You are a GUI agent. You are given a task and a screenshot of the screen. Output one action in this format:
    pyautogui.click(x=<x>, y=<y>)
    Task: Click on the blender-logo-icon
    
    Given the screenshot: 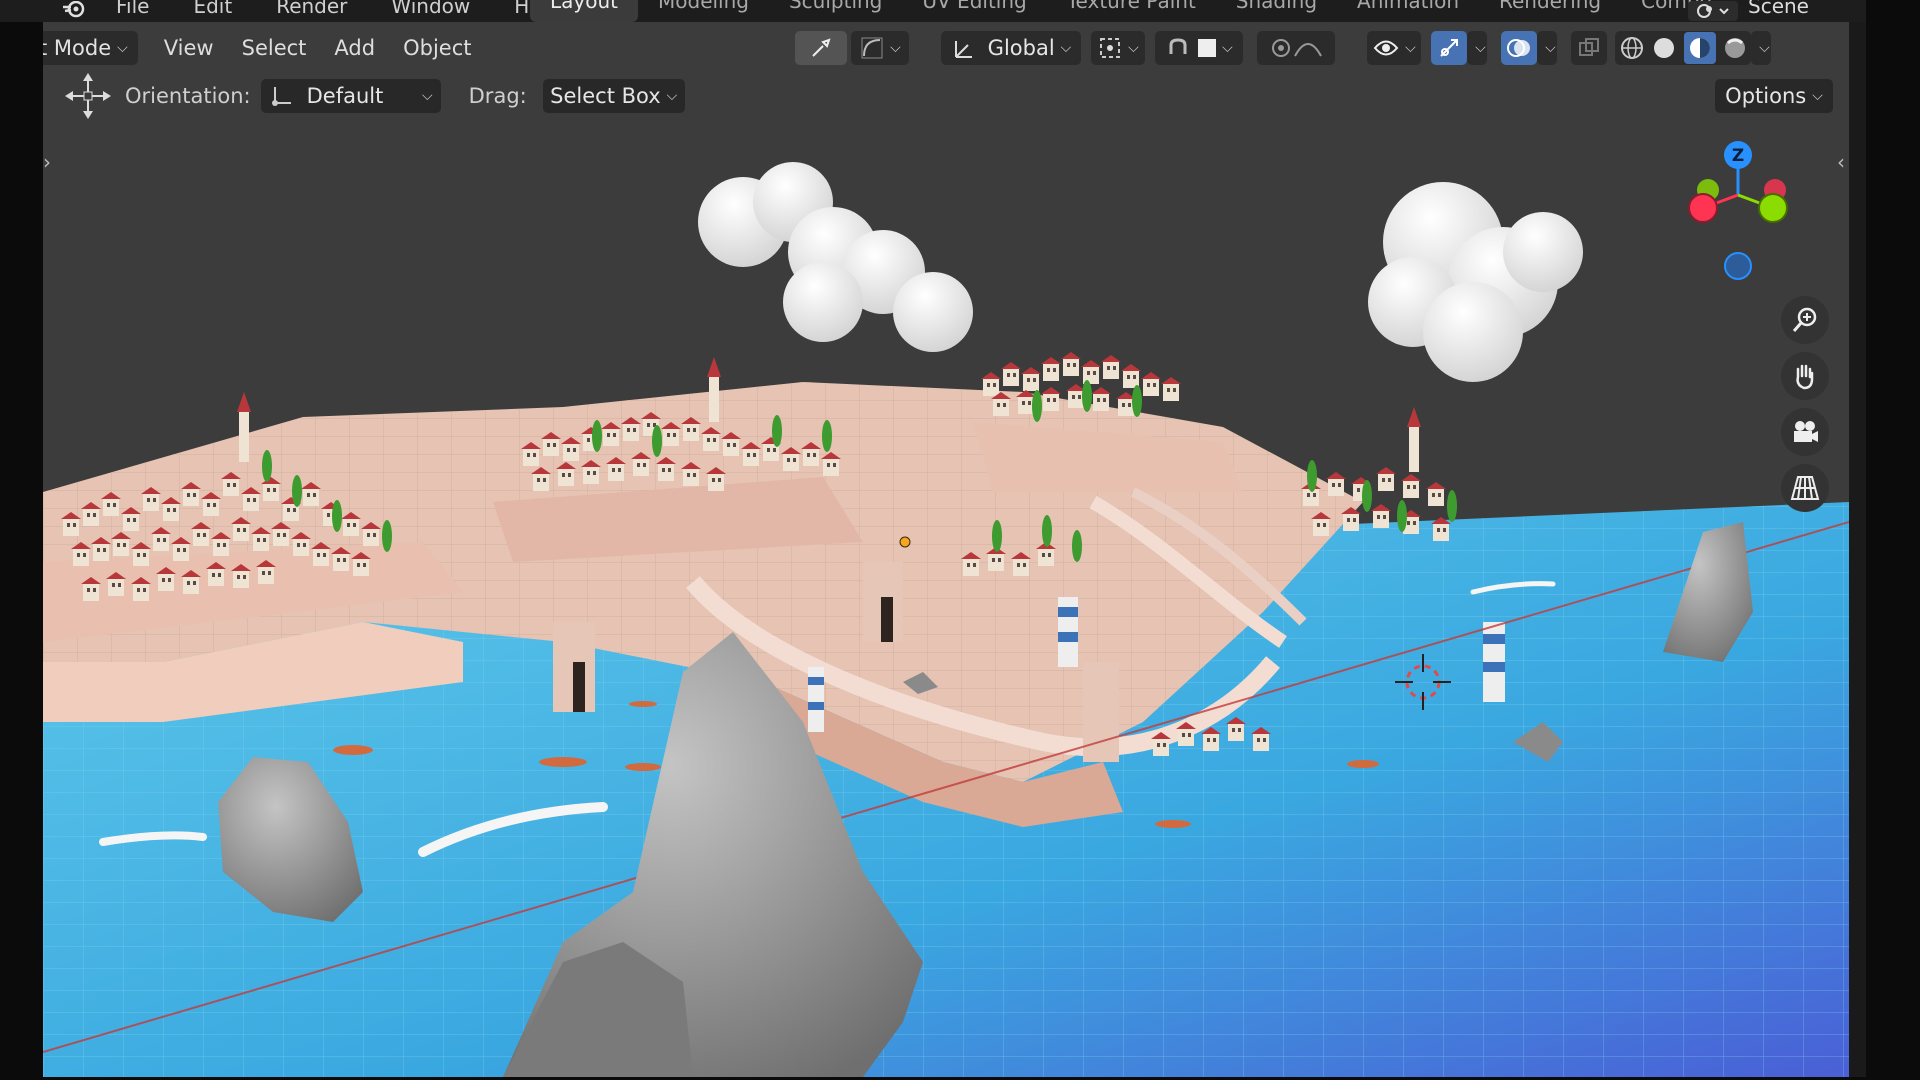 What is the action you would take?
    pyautogui.click(x=74, y=11)
    